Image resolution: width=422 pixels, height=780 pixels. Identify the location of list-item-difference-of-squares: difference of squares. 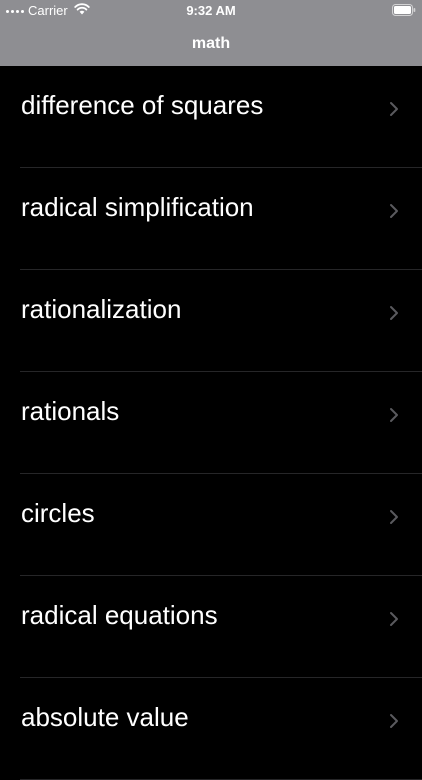
(211, 117).